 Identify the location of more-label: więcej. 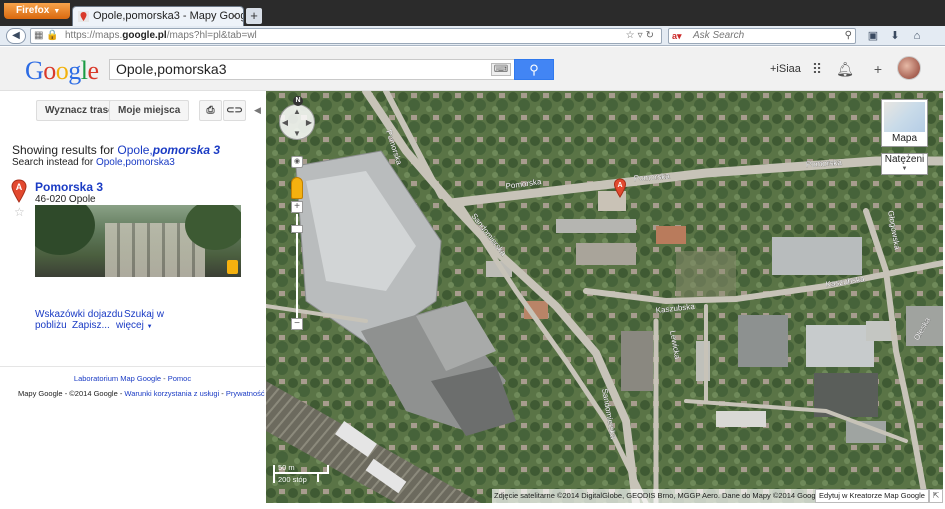
(130, 325).